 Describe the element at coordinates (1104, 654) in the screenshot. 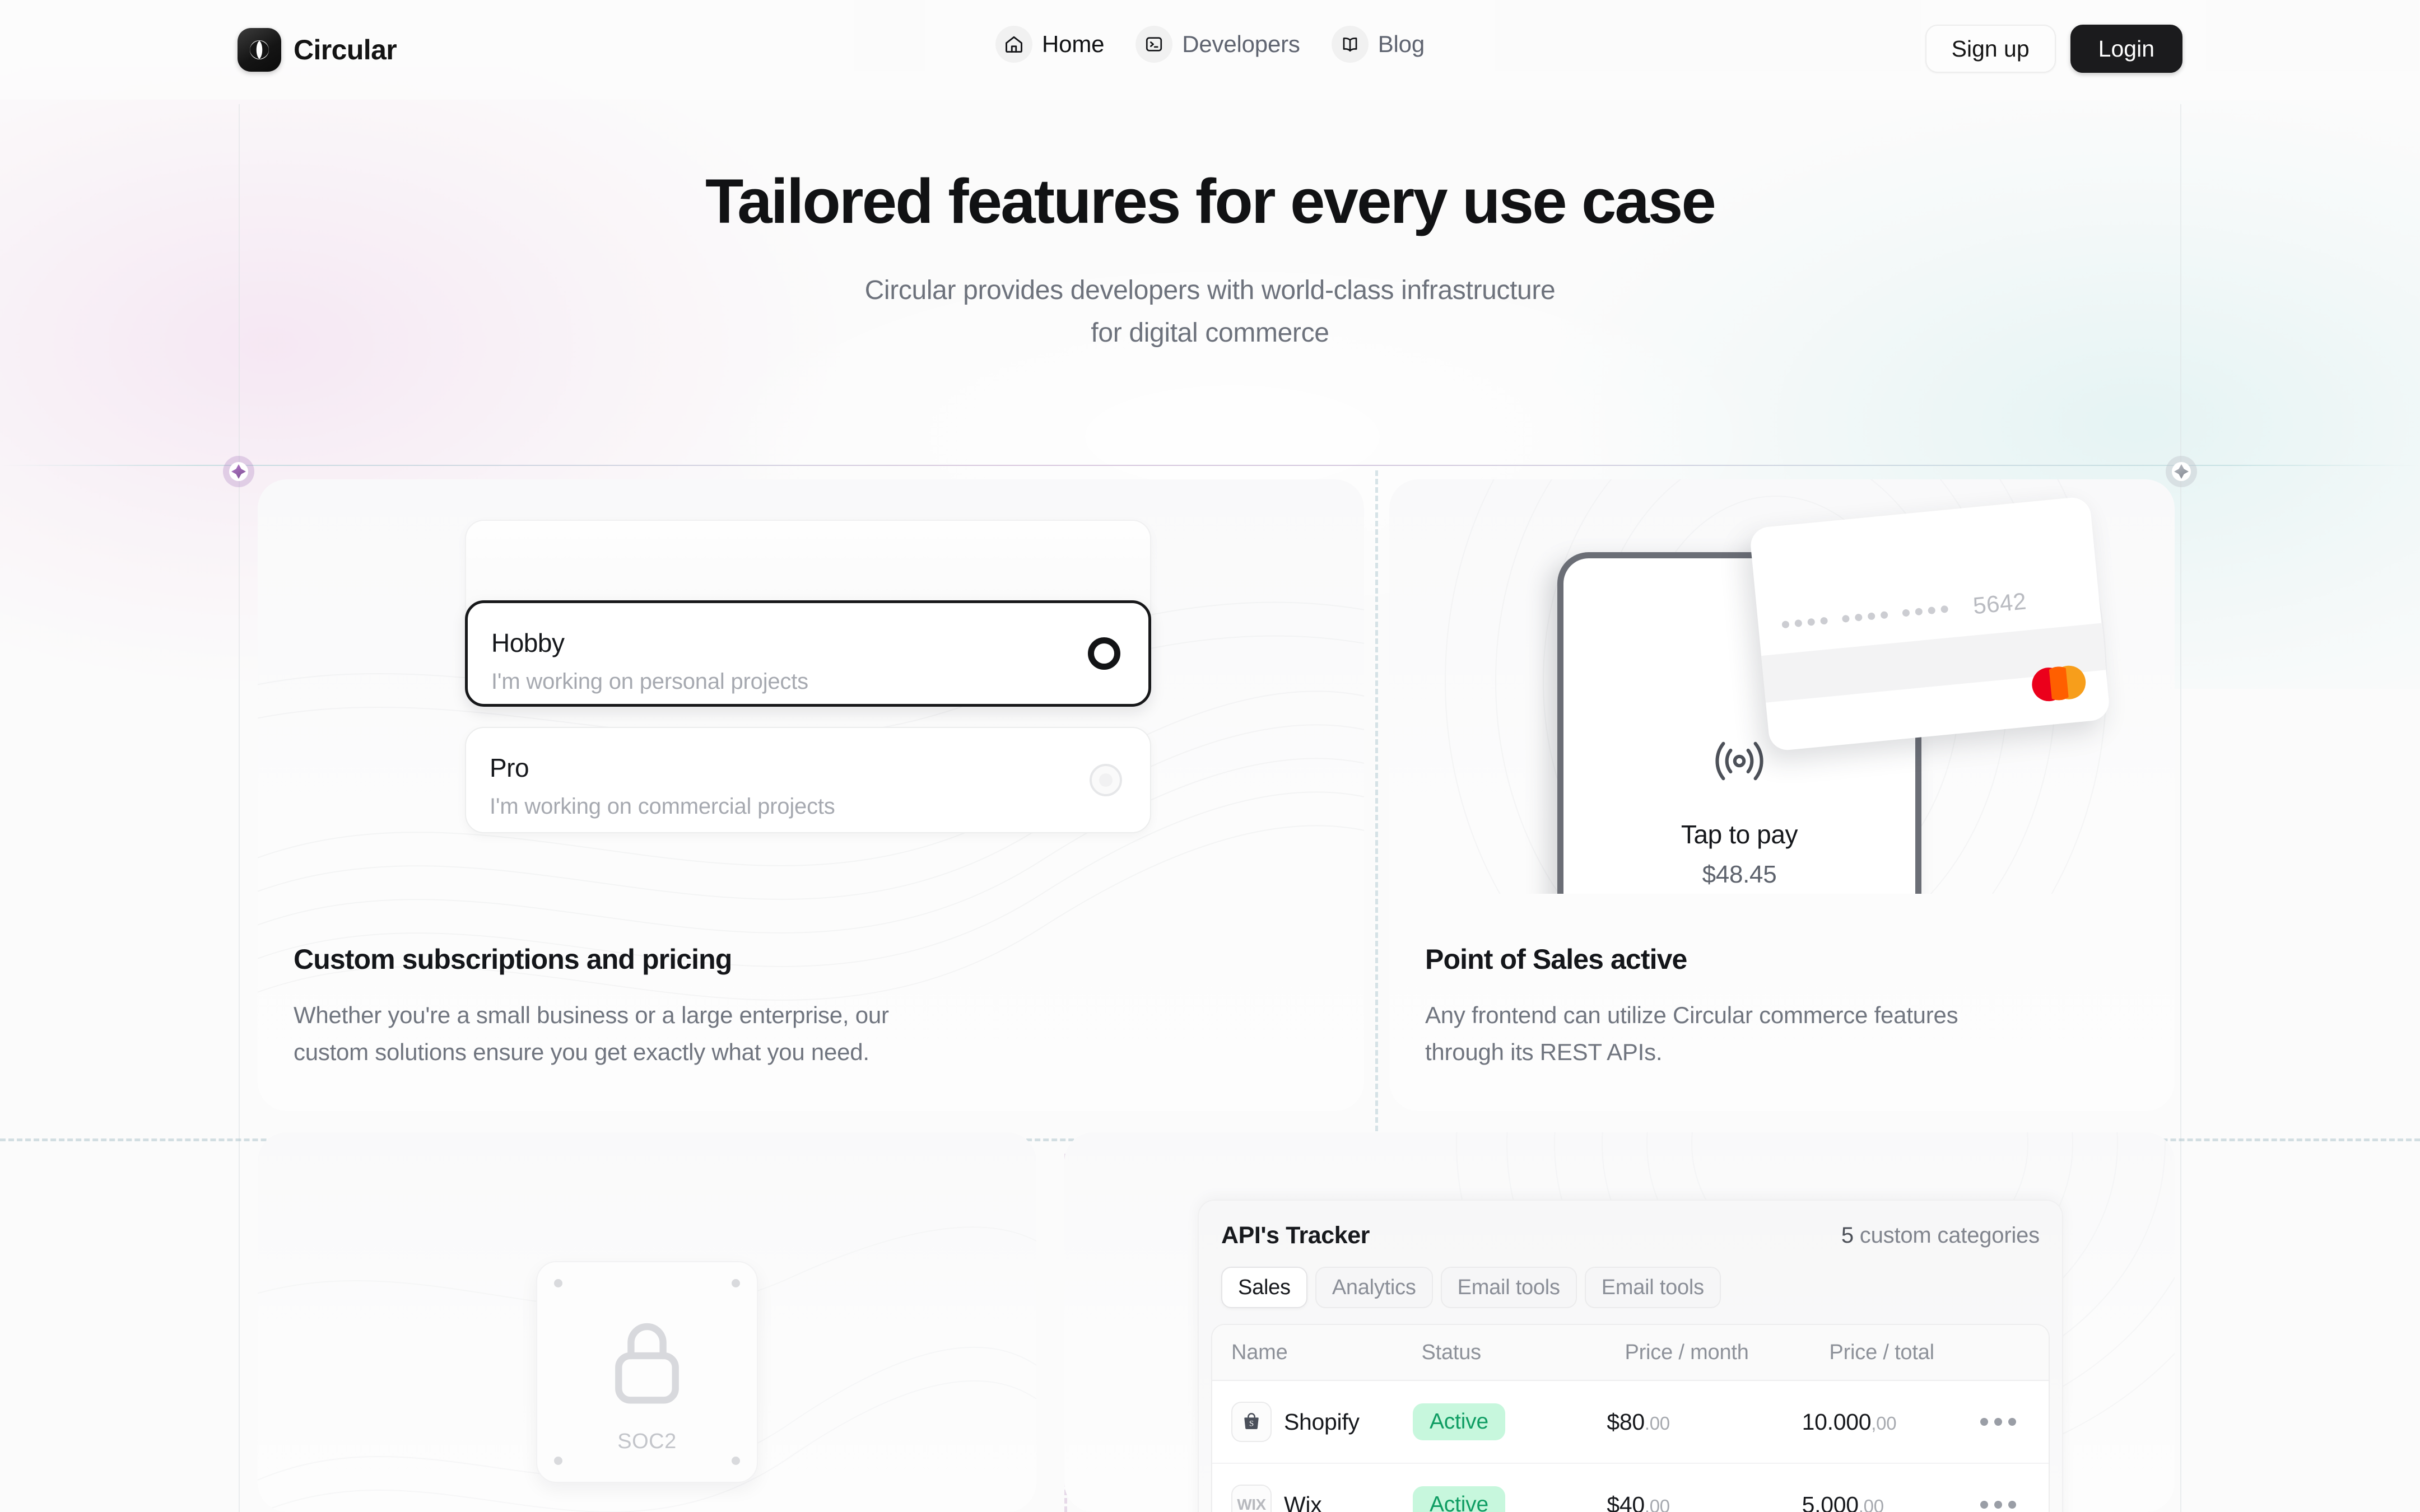

I see `radio-selected-icon` at that location.